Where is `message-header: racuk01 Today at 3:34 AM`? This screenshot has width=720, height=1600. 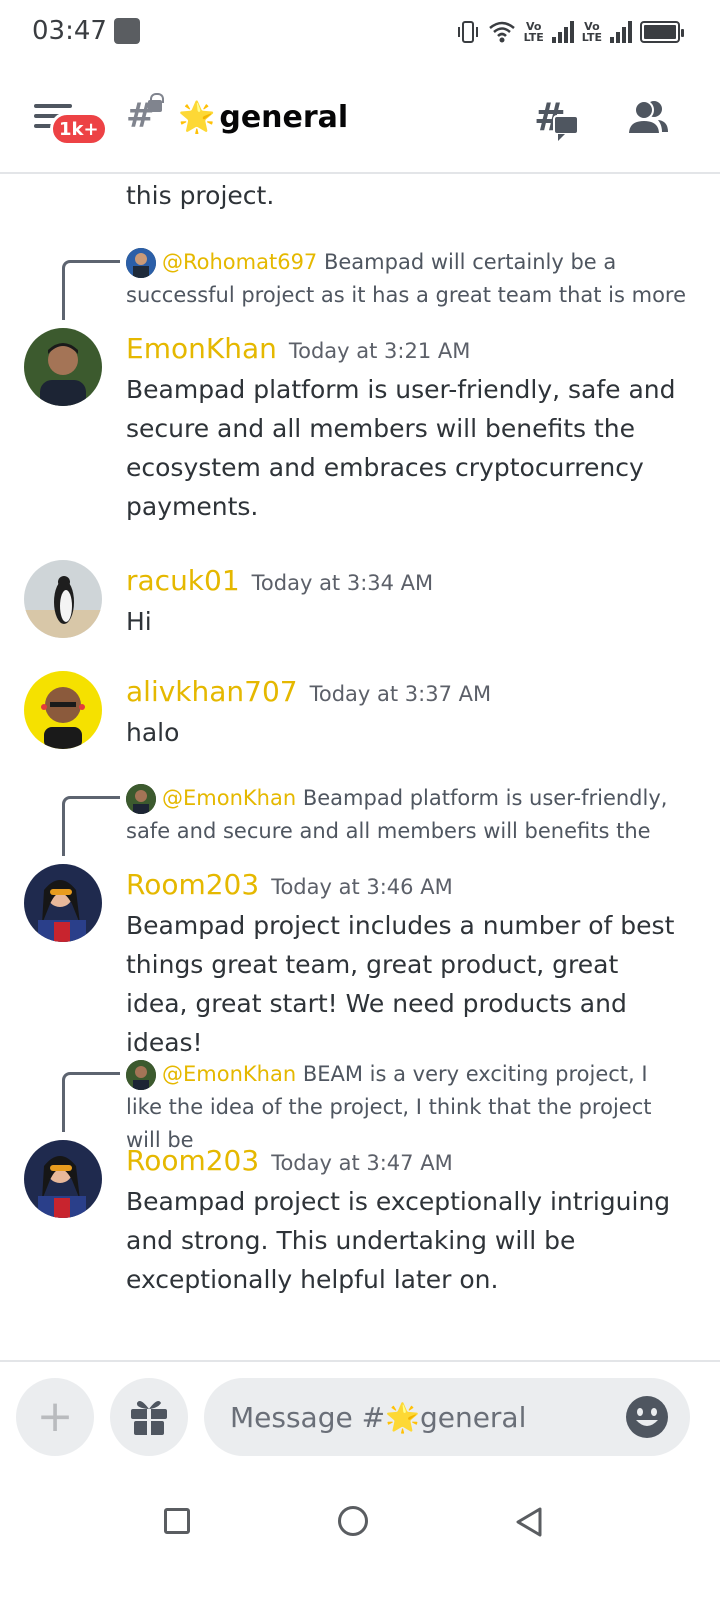
message-header: racuk01 Today at 3:34 AM is located at coordinates (279, 580).